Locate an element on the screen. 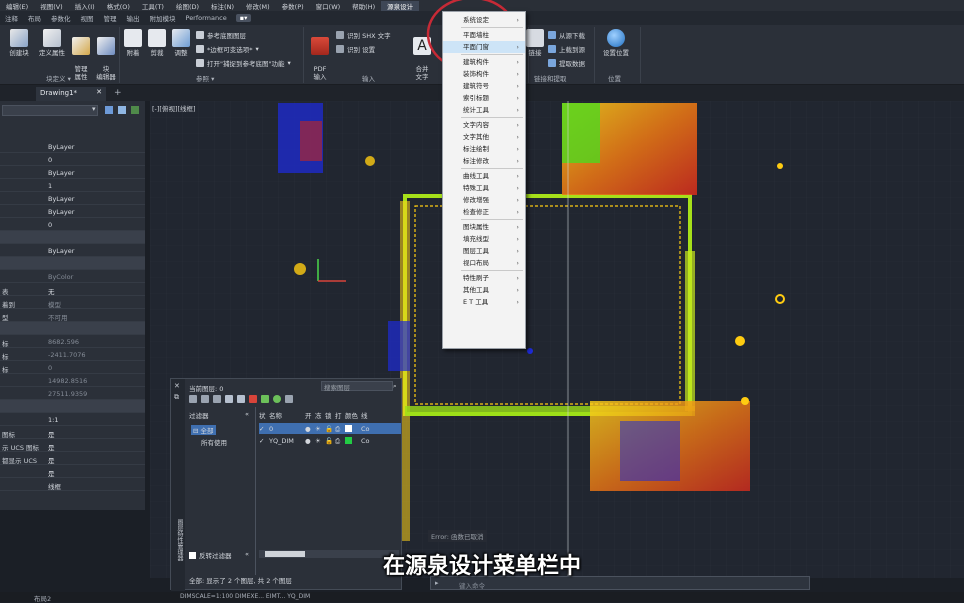 This screenshot has height=603, width=964. layer-name: YQ_DIM is located at coordinates (281, 441).